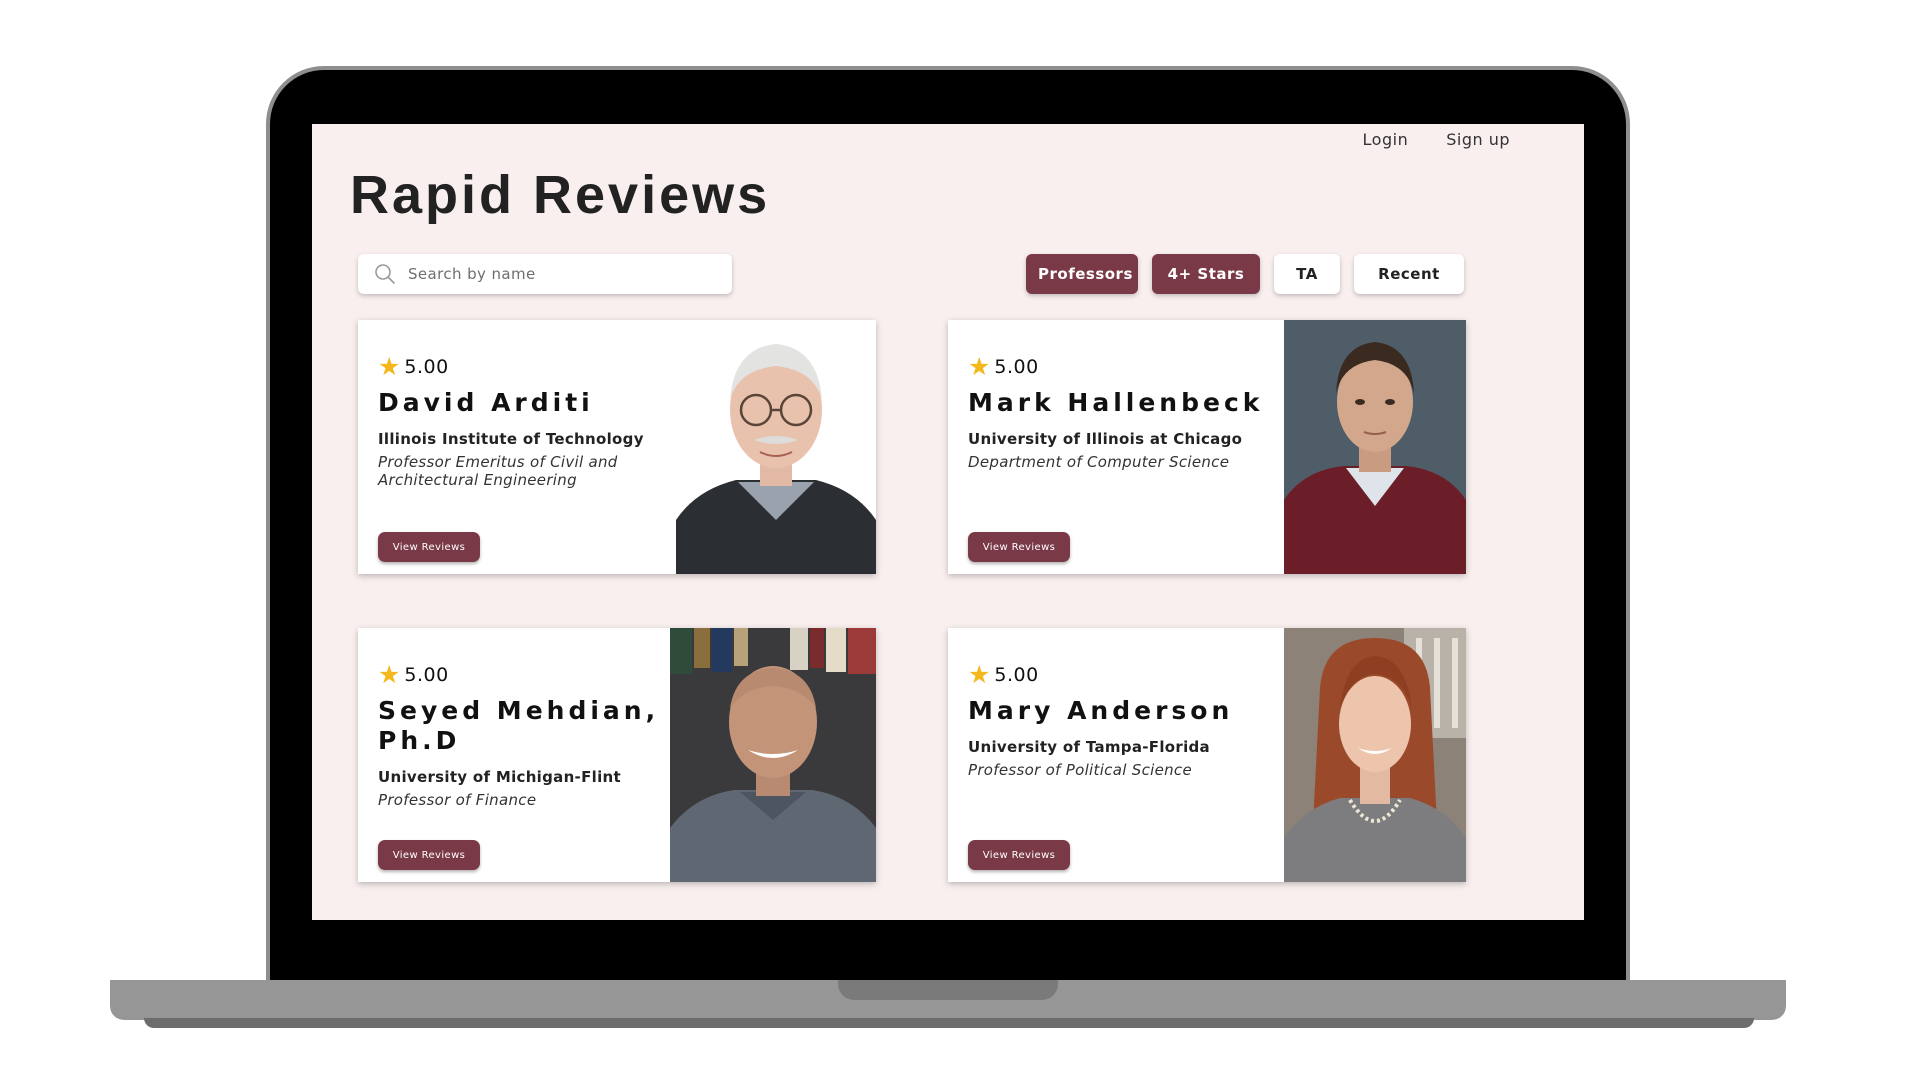 The image size is (1920, 1080). What do you see at coordinates (1105, 439) in the screenshot?
I see `institution: University of Illinois at Chicago` at bounding box center [1105, 439].